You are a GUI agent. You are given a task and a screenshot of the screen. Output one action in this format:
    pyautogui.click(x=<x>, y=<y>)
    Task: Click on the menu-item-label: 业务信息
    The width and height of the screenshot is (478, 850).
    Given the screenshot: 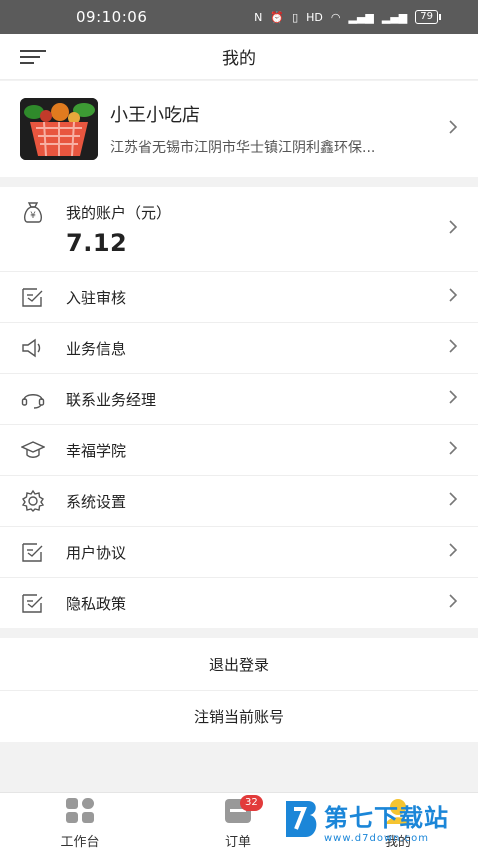 What is the action you would take?
    pyautogui.click(x=96, y=348)
    